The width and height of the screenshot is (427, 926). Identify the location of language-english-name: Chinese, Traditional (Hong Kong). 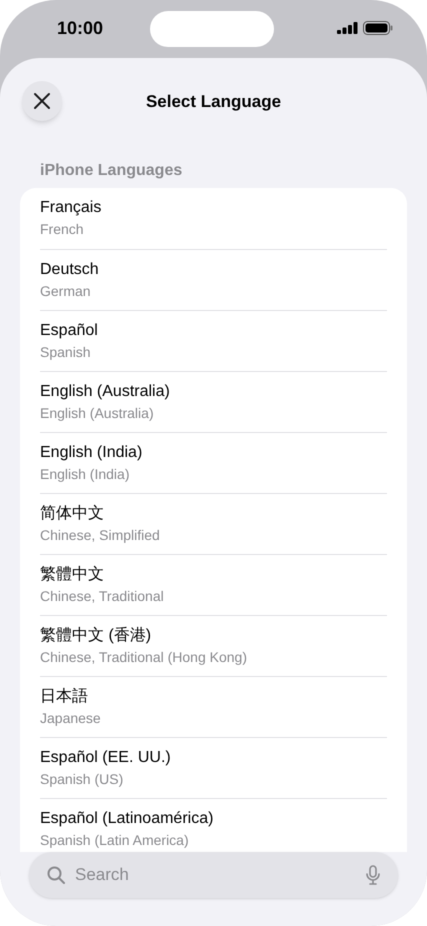
(144, 657).